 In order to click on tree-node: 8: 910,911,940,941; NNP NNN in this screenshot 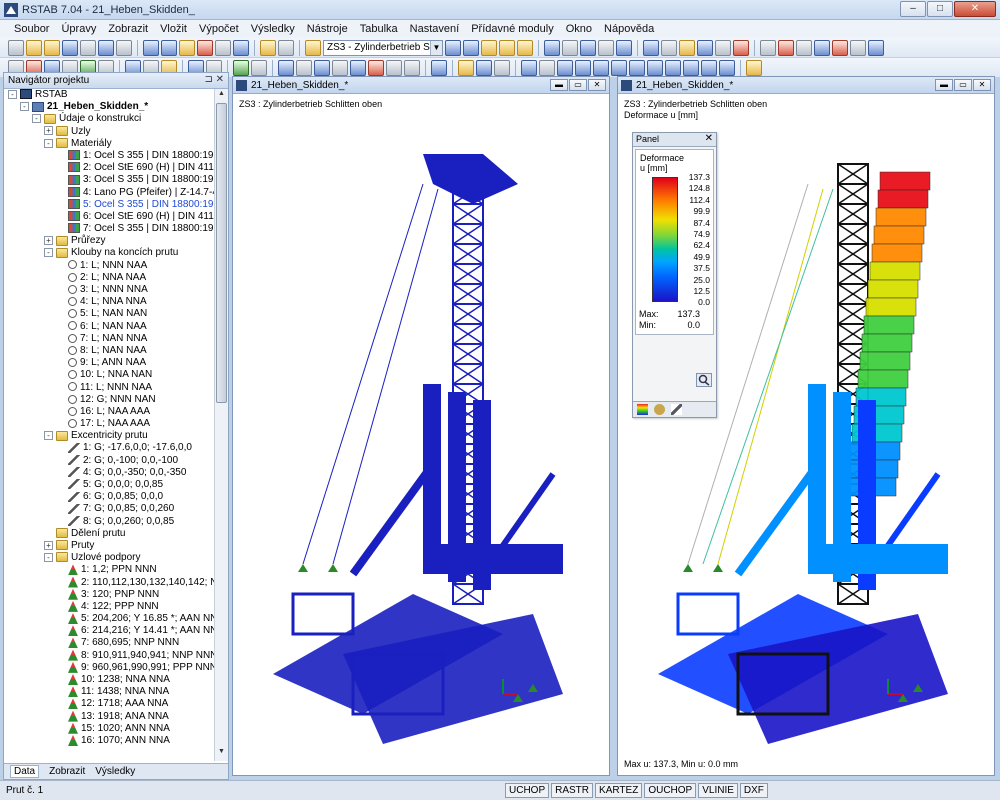, I will do `click(110, 655)`.